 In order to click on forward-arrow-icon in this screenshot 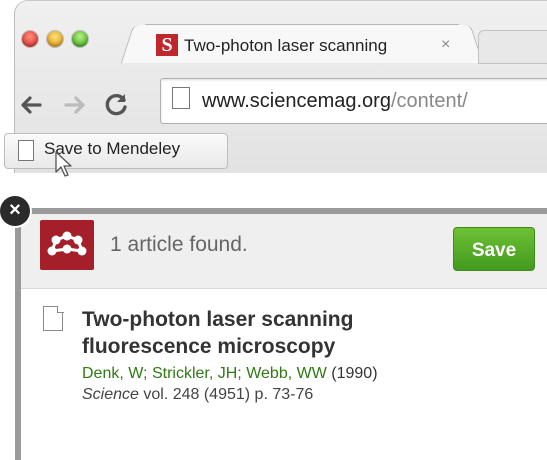, I will do `click(75, 107)`.